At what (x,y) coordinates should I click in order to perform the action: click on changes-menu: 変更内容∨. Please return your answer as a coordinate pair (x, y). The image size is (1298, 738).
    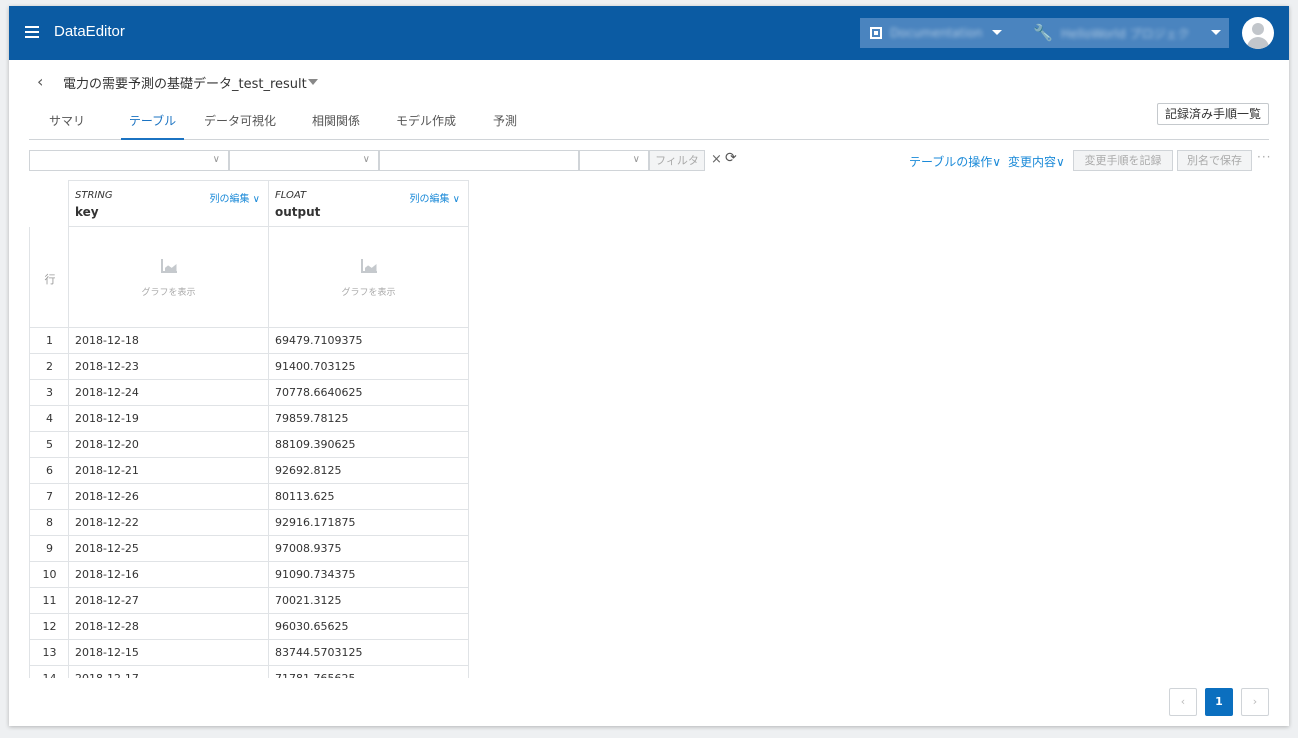
    Looking at the image, I should click on (1036, 161).